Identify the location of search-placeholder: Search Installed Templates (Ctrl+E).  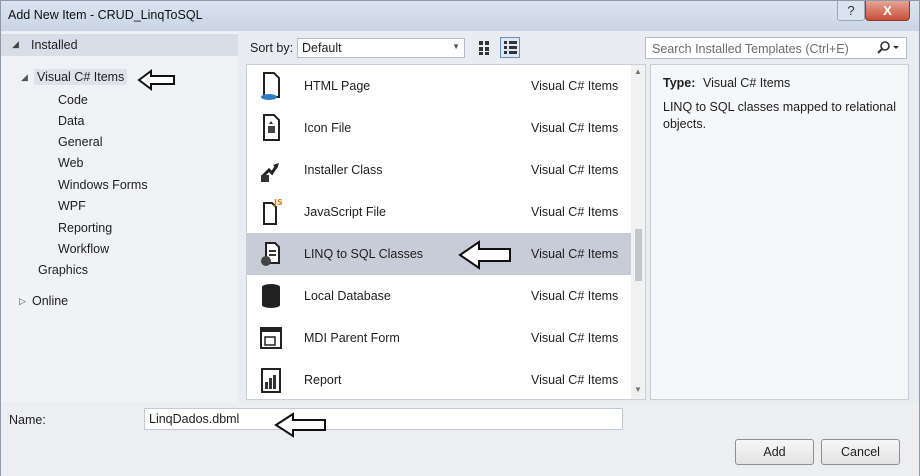
(750, 49).